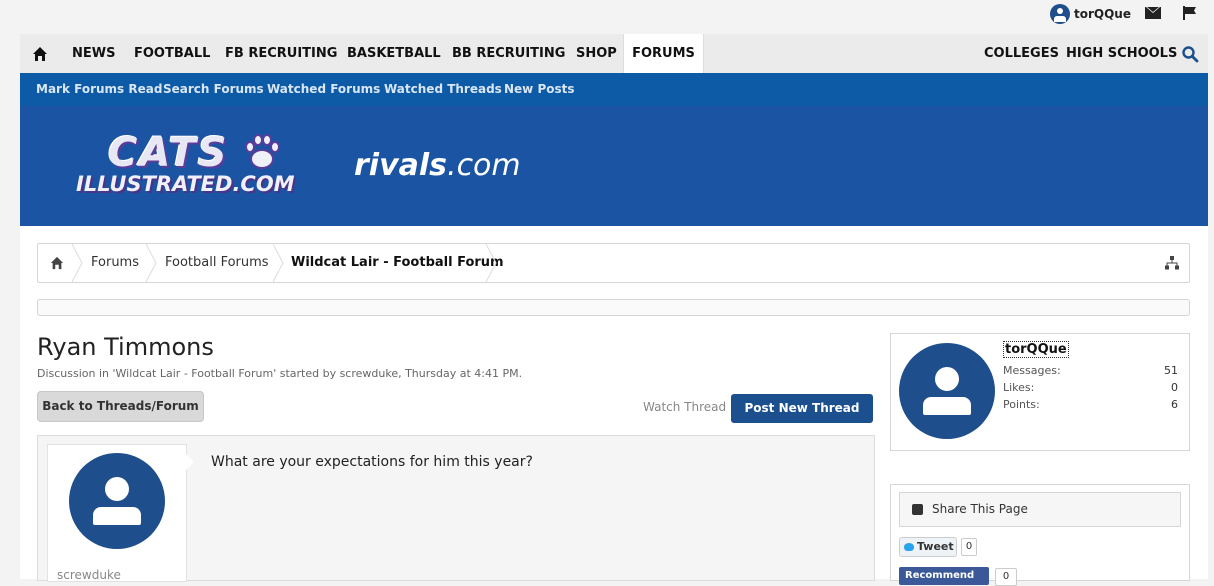 This screenshot has width=1214, height=586. What do you see at coordinates (125, 347) in the screenshot?
I see `thread-title: Ryan Timmons` at bounding box center [125, 347].